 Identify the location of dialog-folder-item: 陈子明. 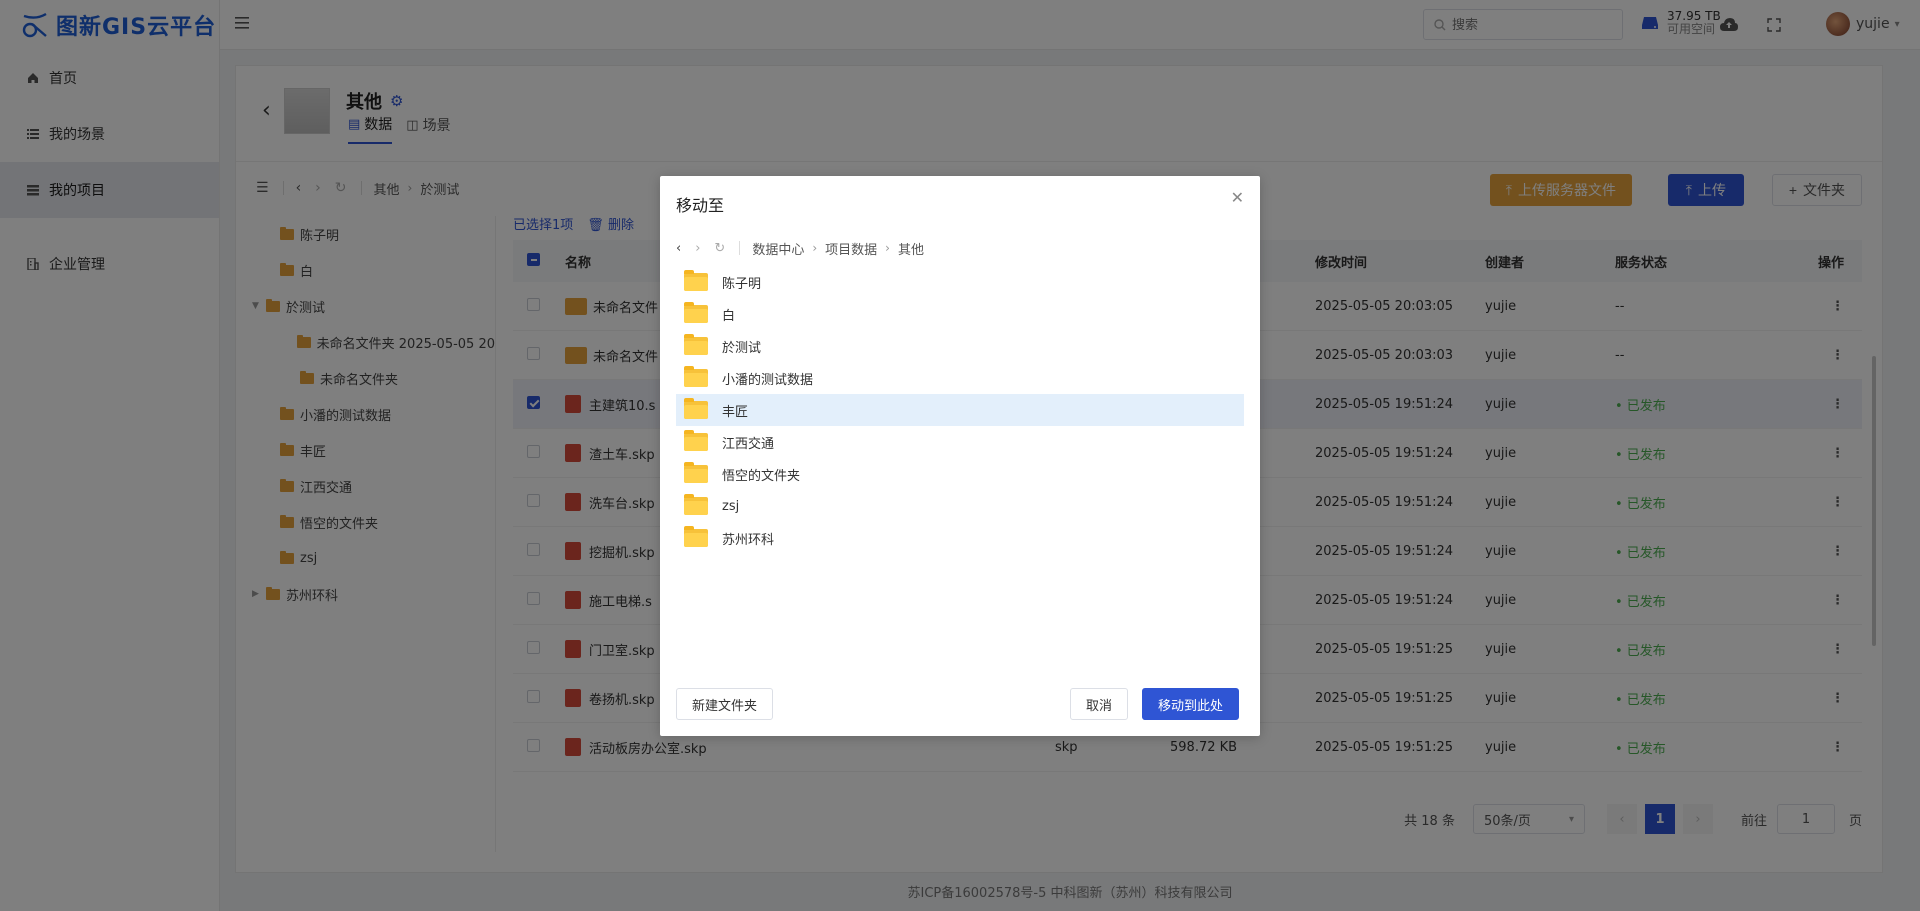
(960, 282).